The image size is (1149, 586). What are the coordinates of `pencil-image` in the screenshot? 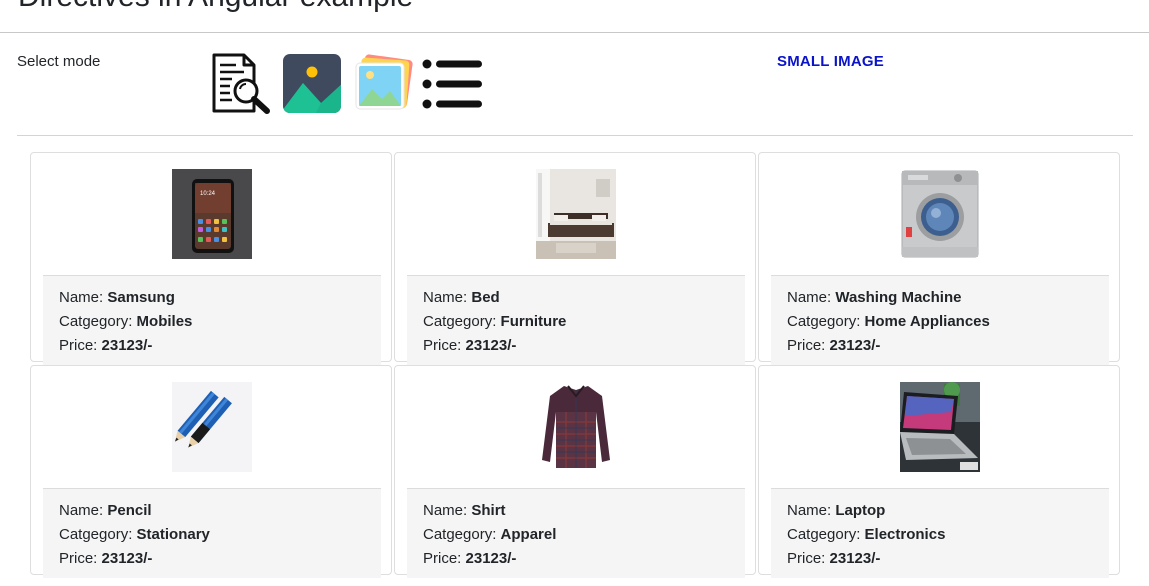 It's located at (212, 427).